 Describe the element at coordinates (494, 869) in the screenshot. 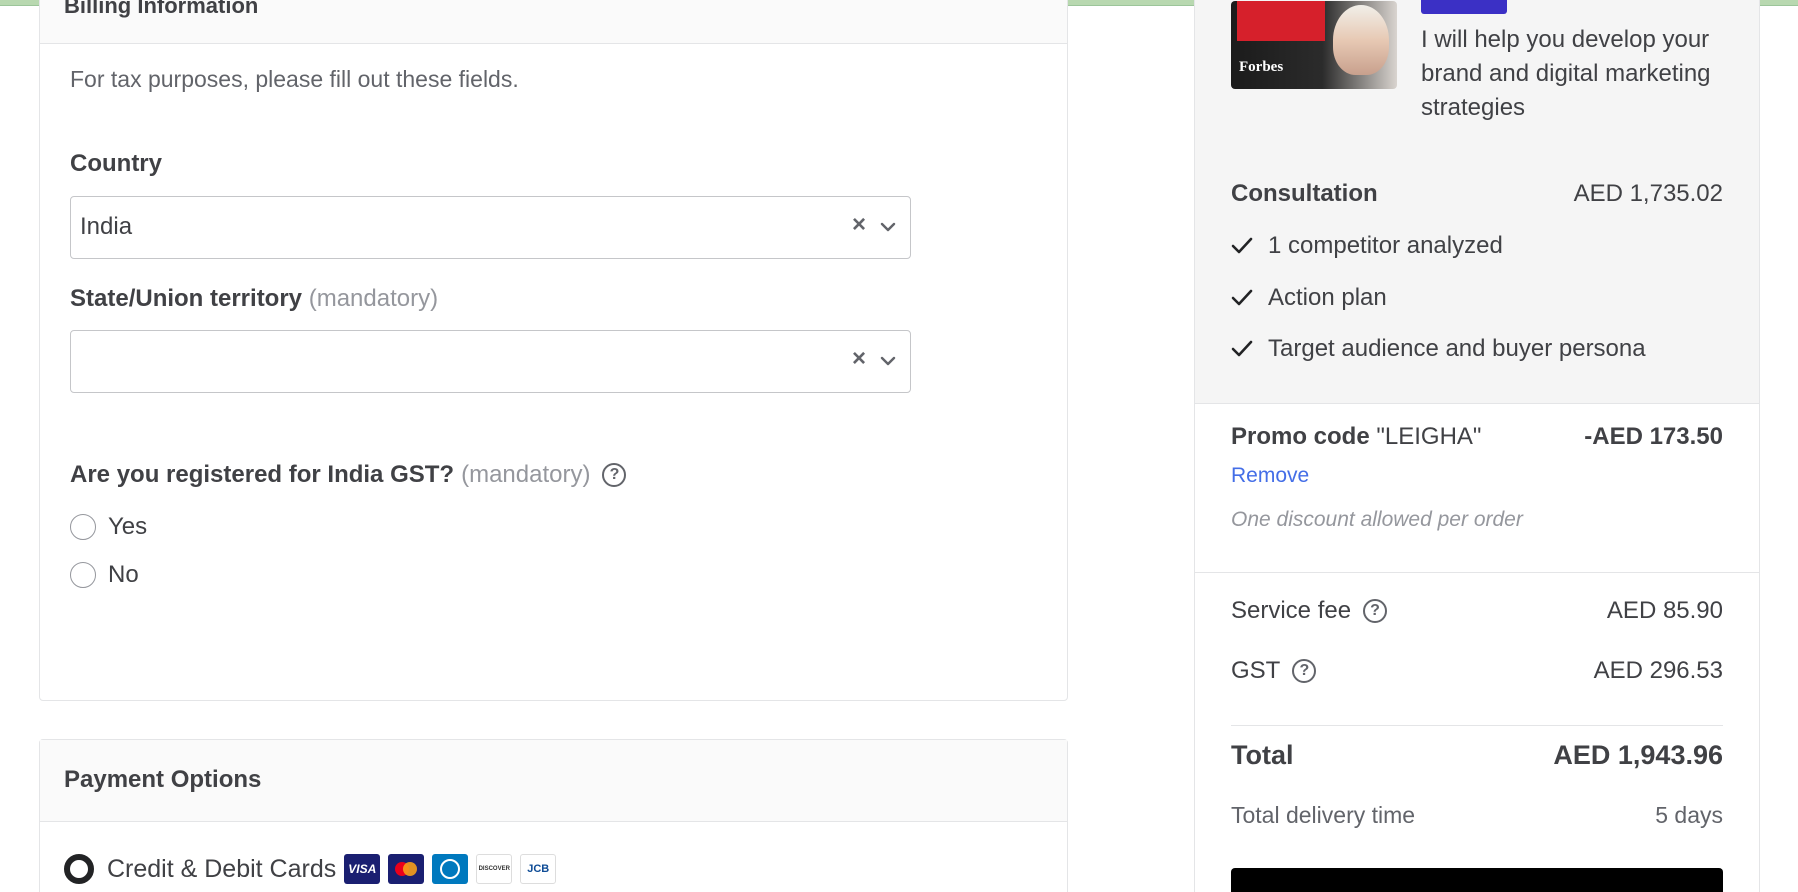

I see `discover-logo-icon: DISCOVER` at that location.